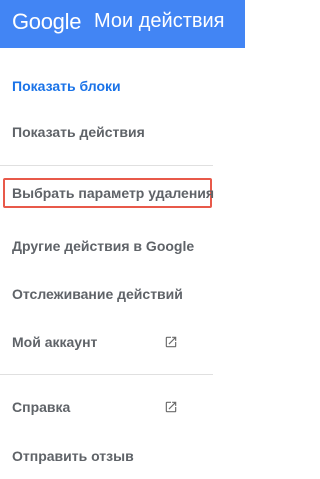 This screenshot has width=320, height=479. Describe the element at coordinates (46, 22) in the screenshot. I see `google-logo: Google` at that location.